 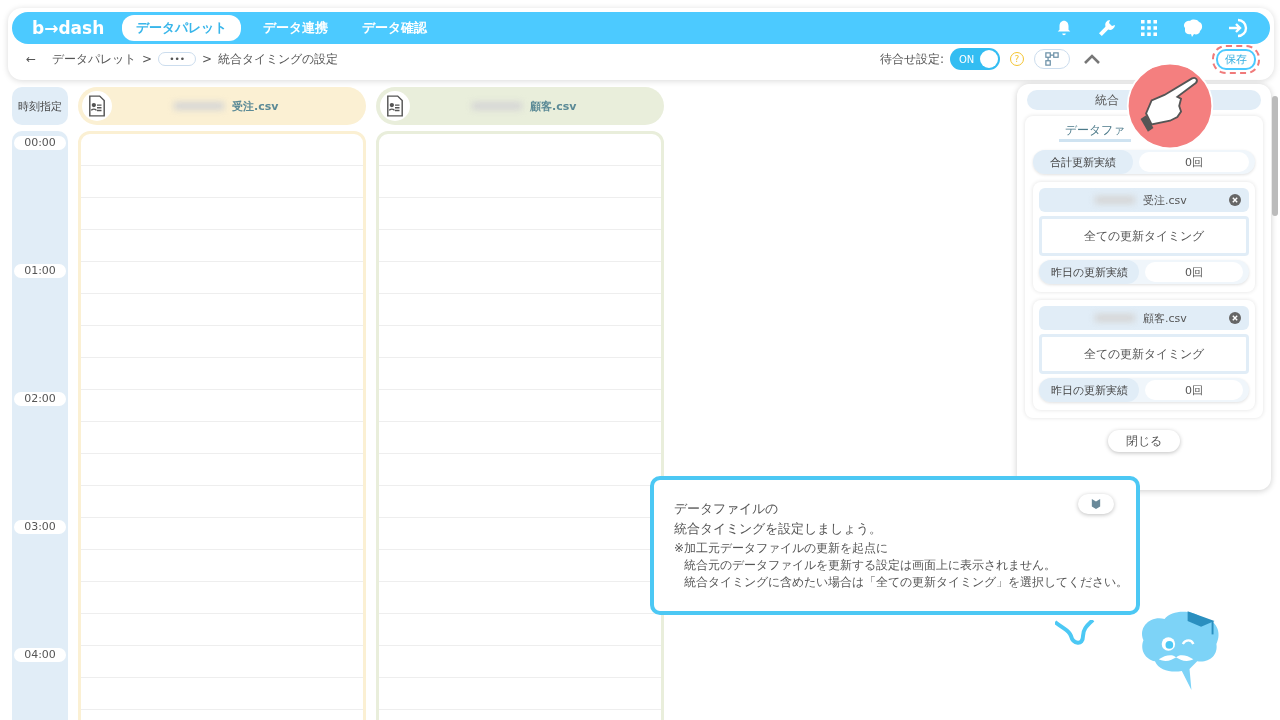 What do you see at coordinates (40, 143) in the screenshot?
I see `time-label: 00:00` at bounding box center [40, 143].